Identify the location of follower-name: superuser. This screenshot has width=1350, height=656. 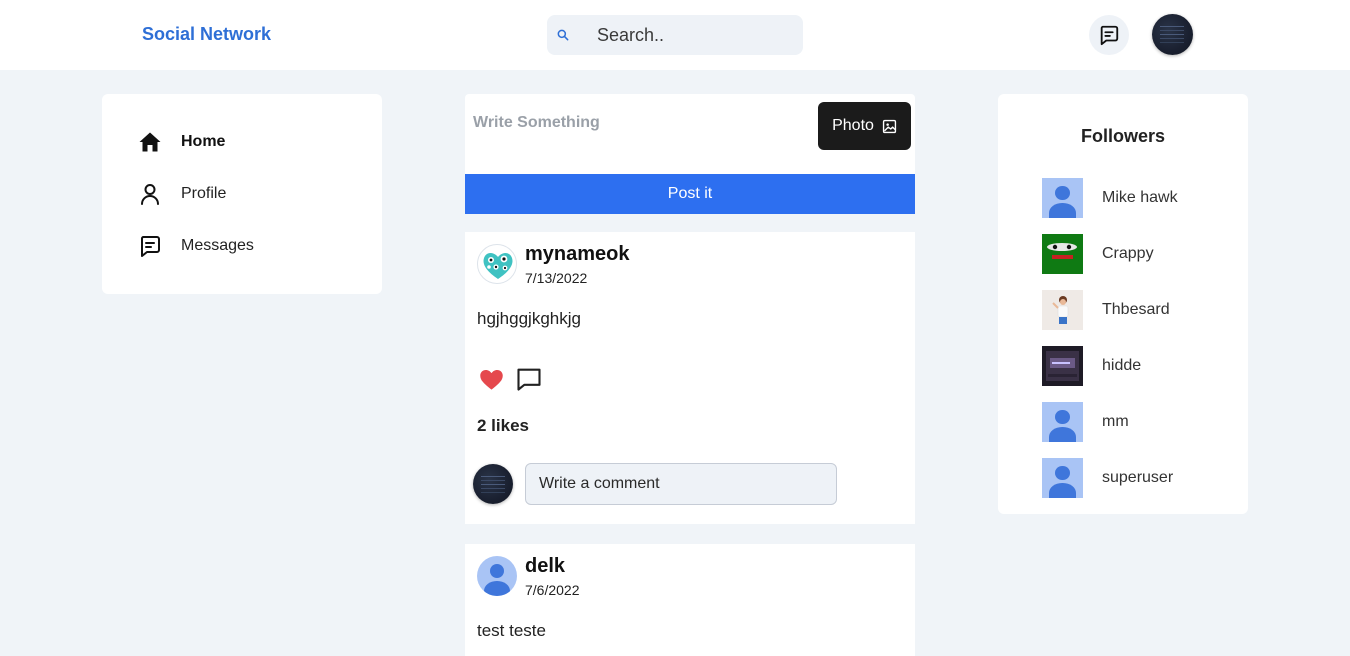
(1138, 477).